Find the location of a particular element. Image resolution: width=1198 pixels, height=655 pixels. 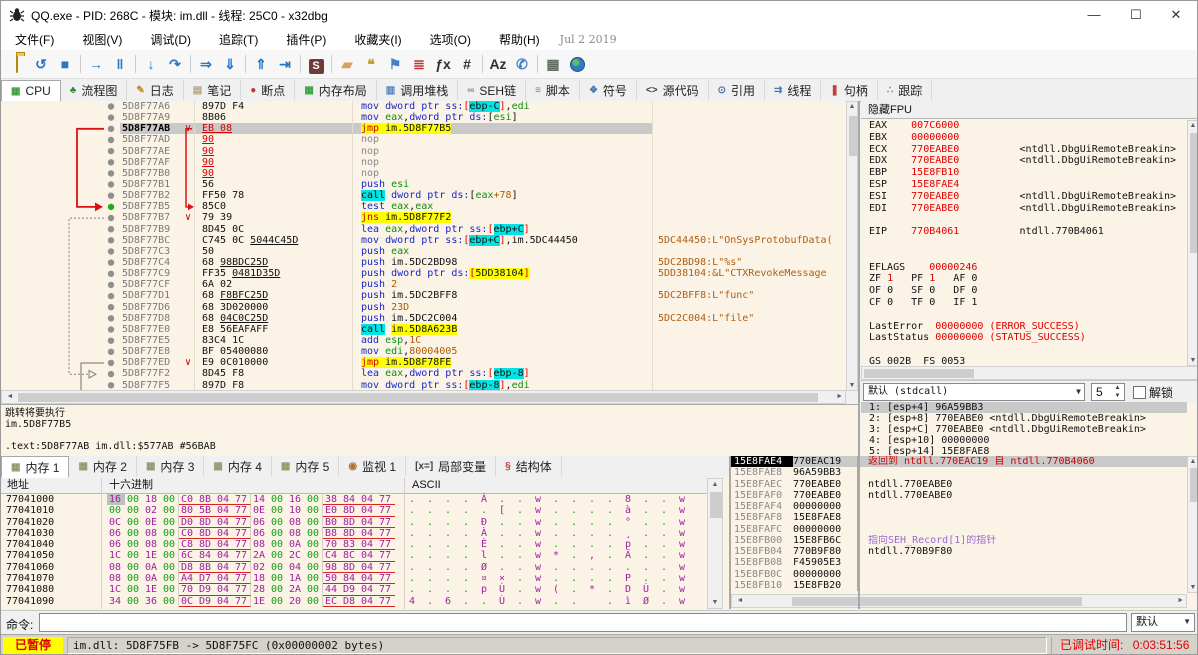

argument-row: 4: [esp+10] 00000000 is located at coordinates (1024, 440).